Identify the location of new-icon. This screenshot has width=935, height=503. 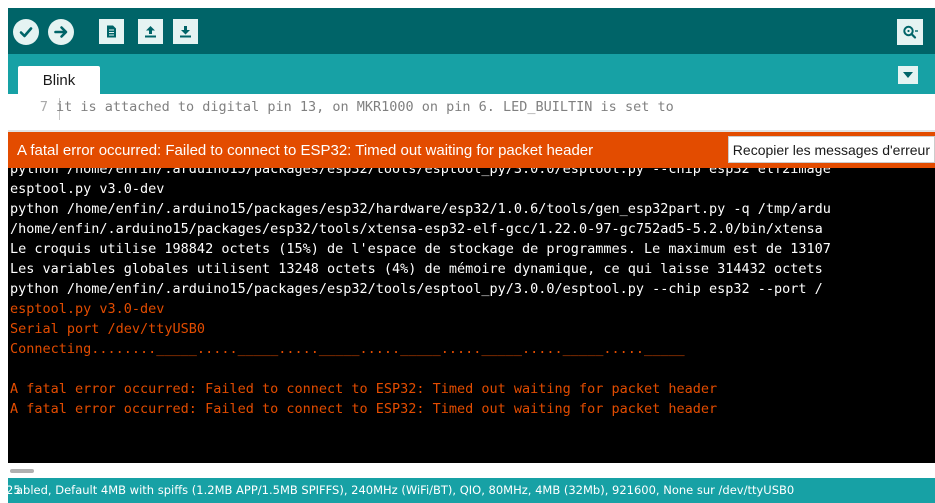
(111, 31).